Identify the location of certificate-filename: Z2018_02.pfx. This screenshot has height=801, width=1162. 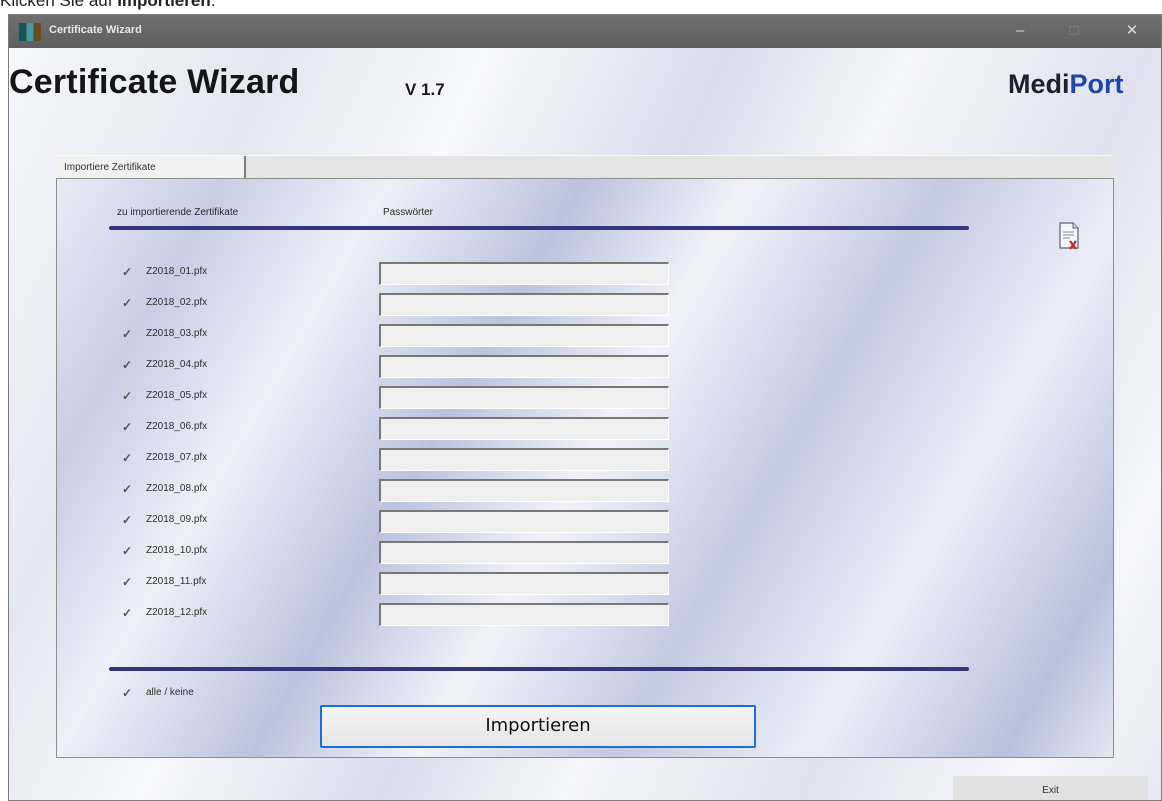
(177, 302).